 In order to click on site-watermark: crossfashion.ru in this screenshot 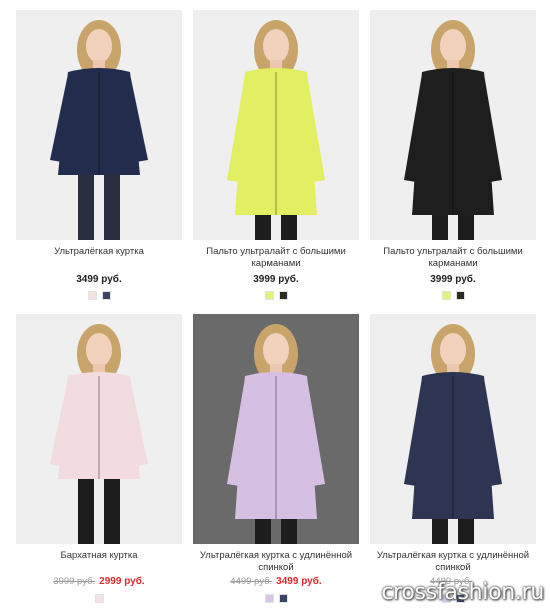, I will do `click(462, 592)`.